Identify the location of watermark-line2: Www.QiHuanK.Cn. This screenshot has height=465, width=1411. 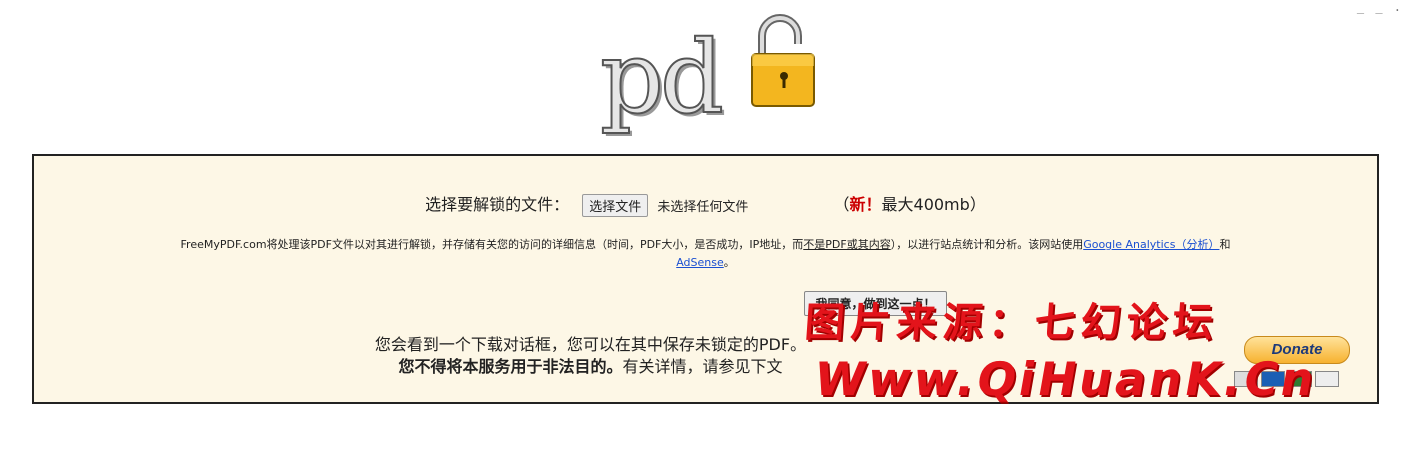
(1066, 379).